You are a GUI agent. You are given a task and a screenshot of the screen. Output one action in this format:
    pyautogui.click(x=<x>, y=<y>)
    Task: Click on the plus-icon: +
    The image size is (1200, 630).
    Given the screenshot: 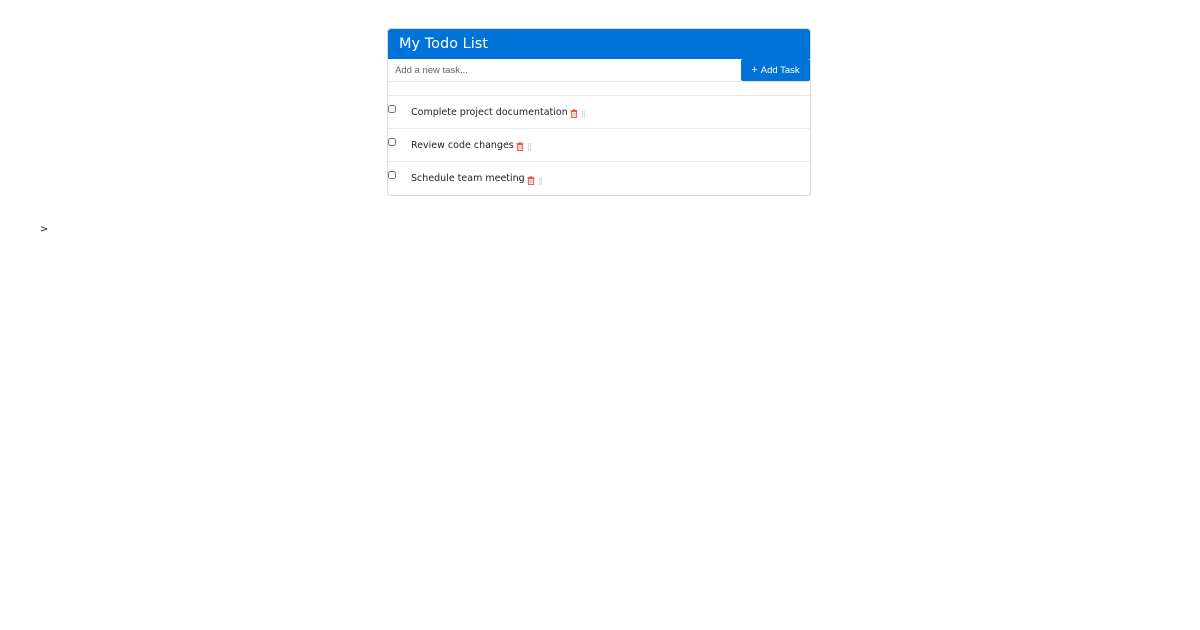 What is the action you would take?
    pyautogui.click(x=754, y=69)
    